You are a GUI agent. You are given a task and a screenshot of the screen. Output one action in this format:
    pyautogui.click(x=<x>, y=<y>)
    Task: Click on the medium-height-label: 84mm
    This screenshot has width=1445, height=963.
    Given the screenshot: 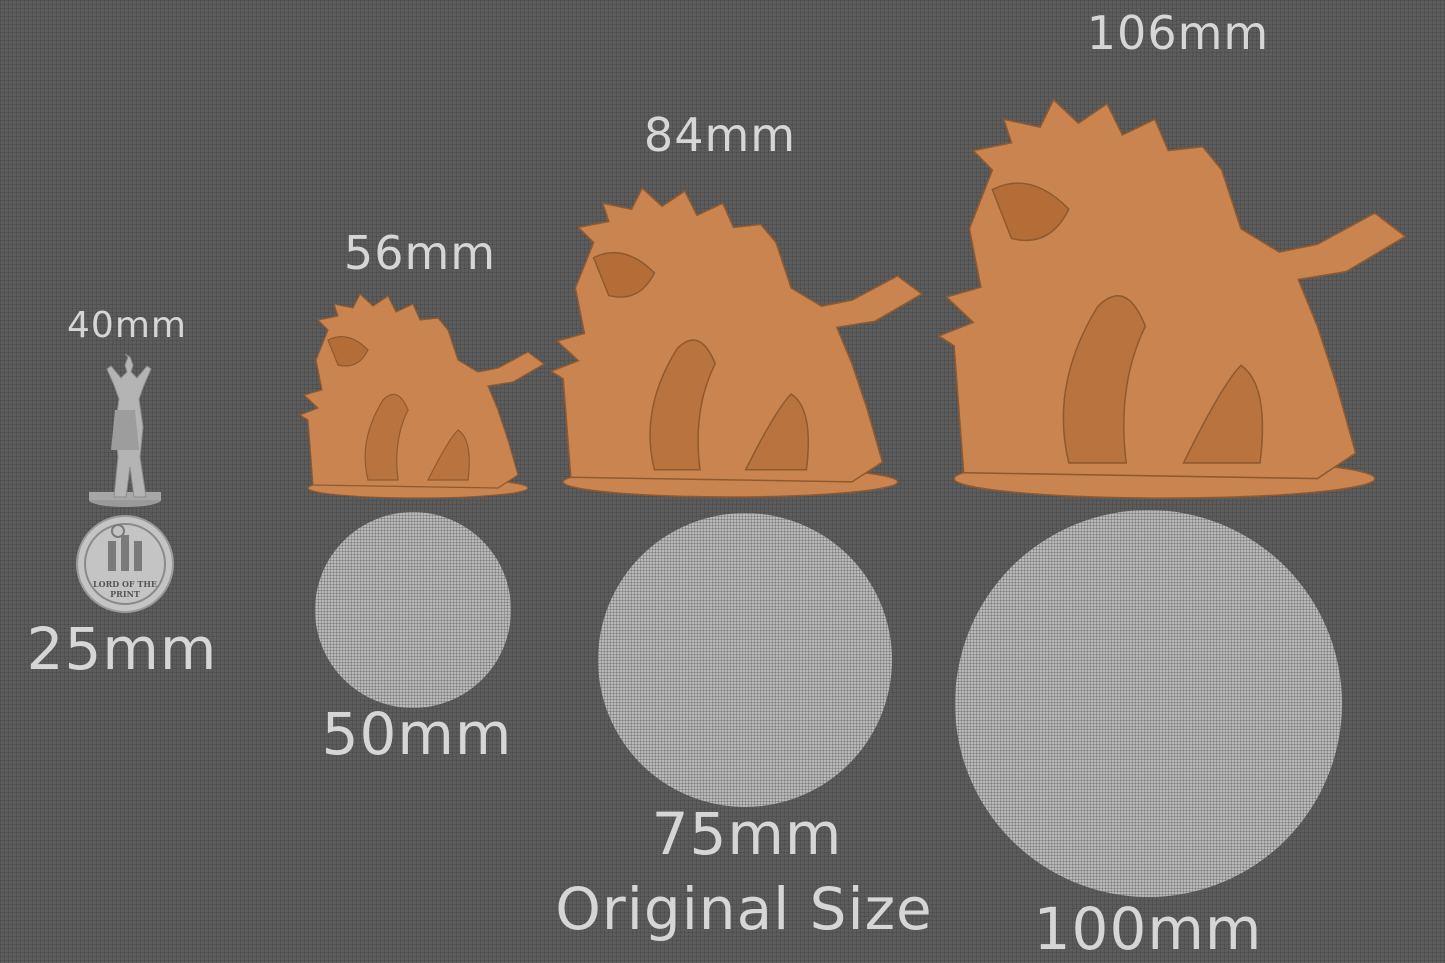 What is the action you would take?
    pyautogui.click(x=720, y=135)
    